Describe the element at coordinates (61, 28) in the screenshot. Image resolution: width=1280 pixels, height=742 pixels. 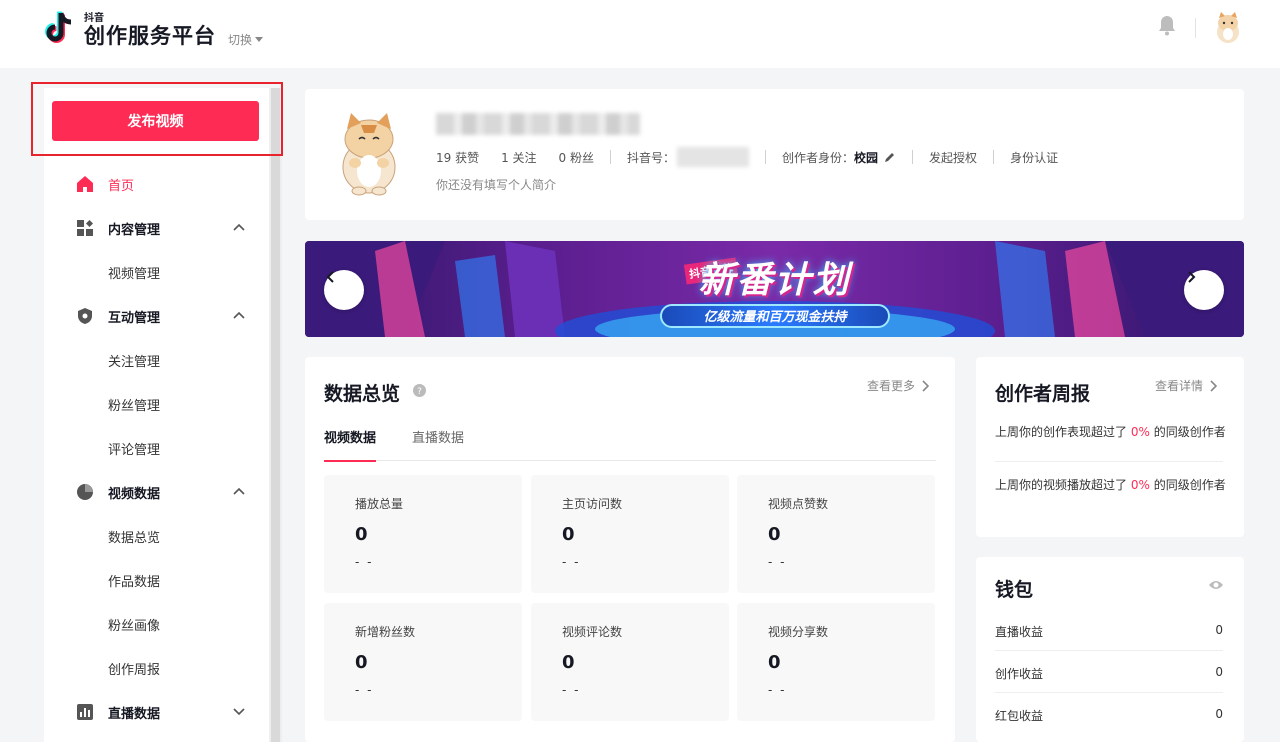
I see `douyin-logo-icon` at that location.